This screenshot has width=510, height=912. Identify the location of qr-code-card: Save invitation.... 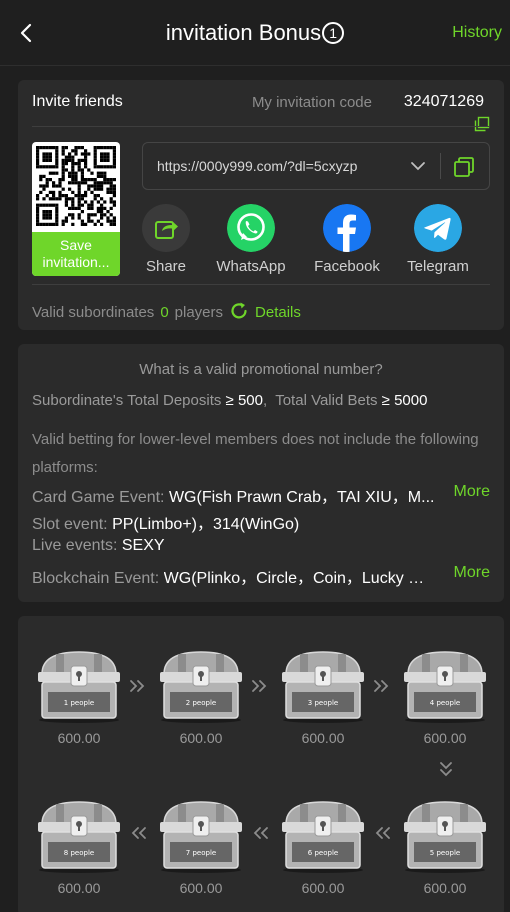
(76, 209).